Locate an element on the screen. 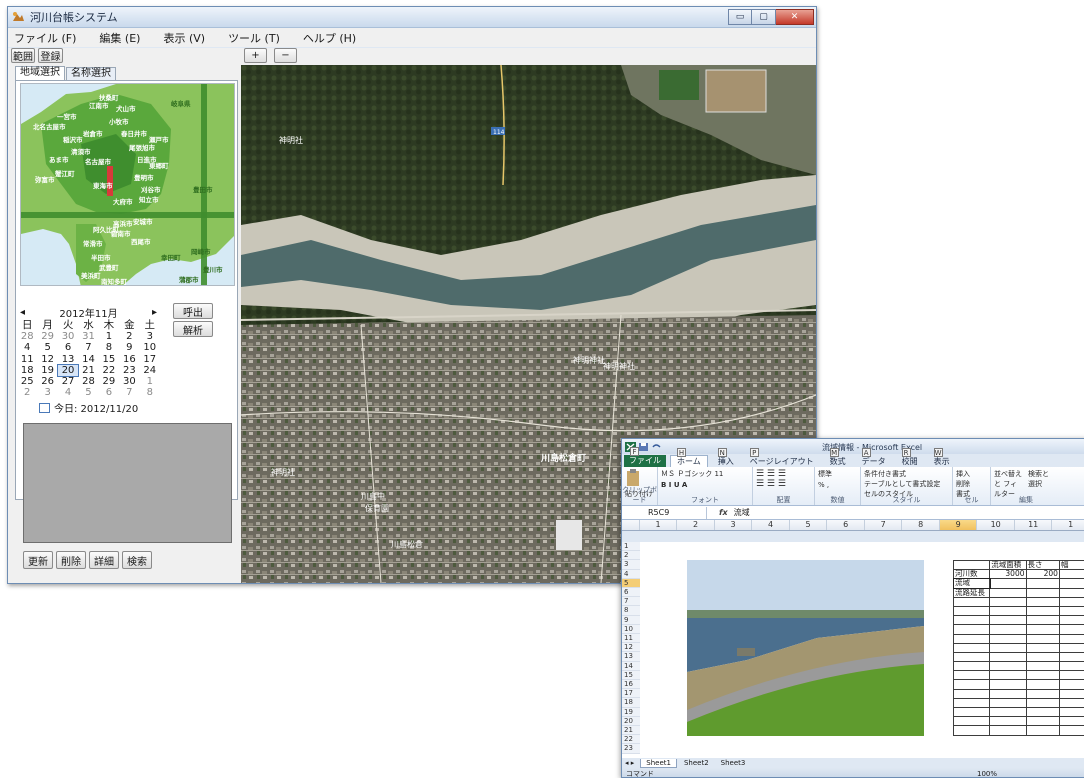 The image size is (1084, 778). embedded-river-photo is located at coordinates (805, 648).